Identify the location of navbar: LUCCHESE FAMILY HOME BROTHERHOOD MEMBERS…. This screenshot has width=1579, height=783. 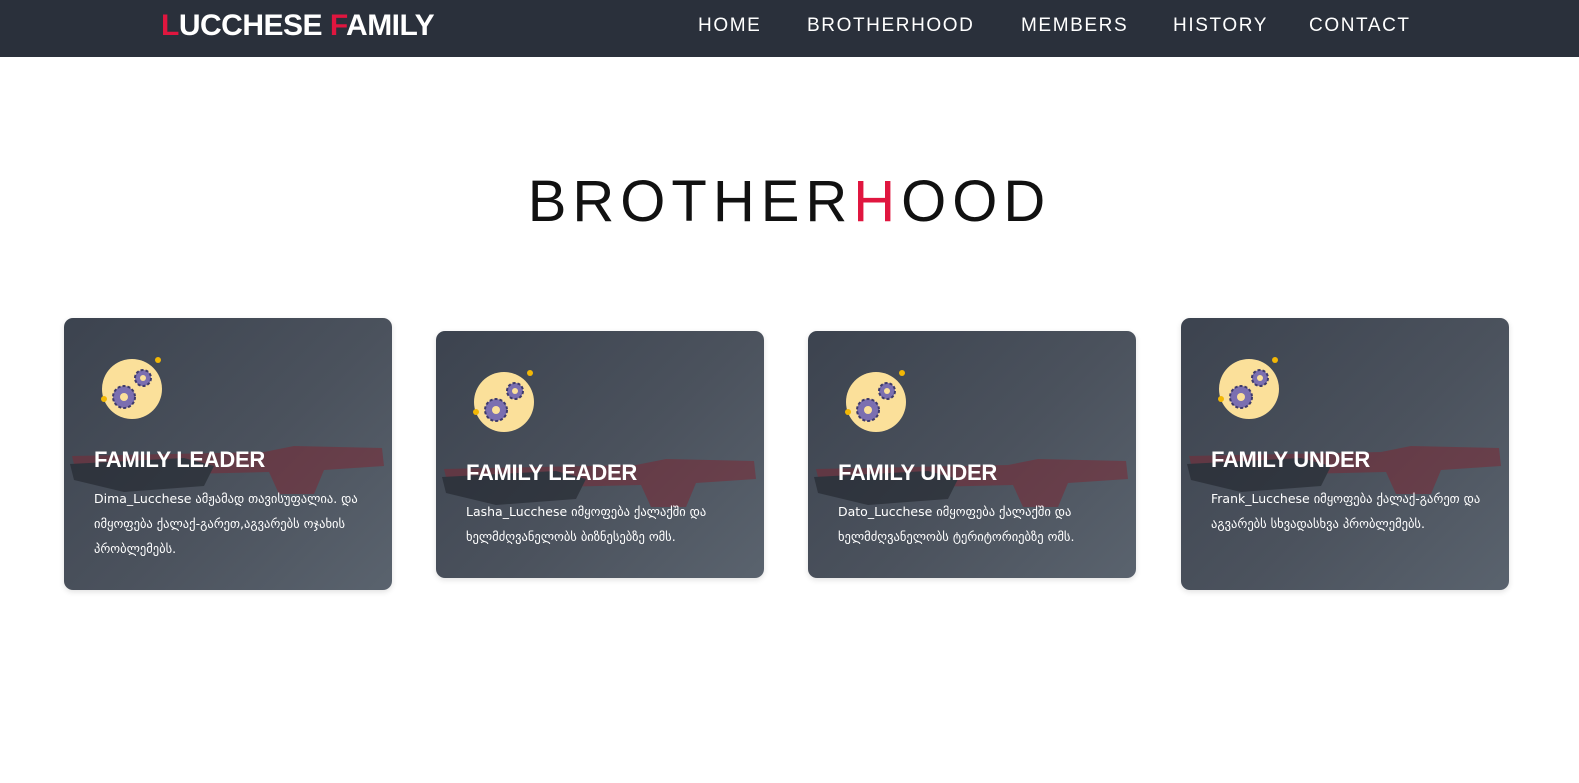
(789, 28).